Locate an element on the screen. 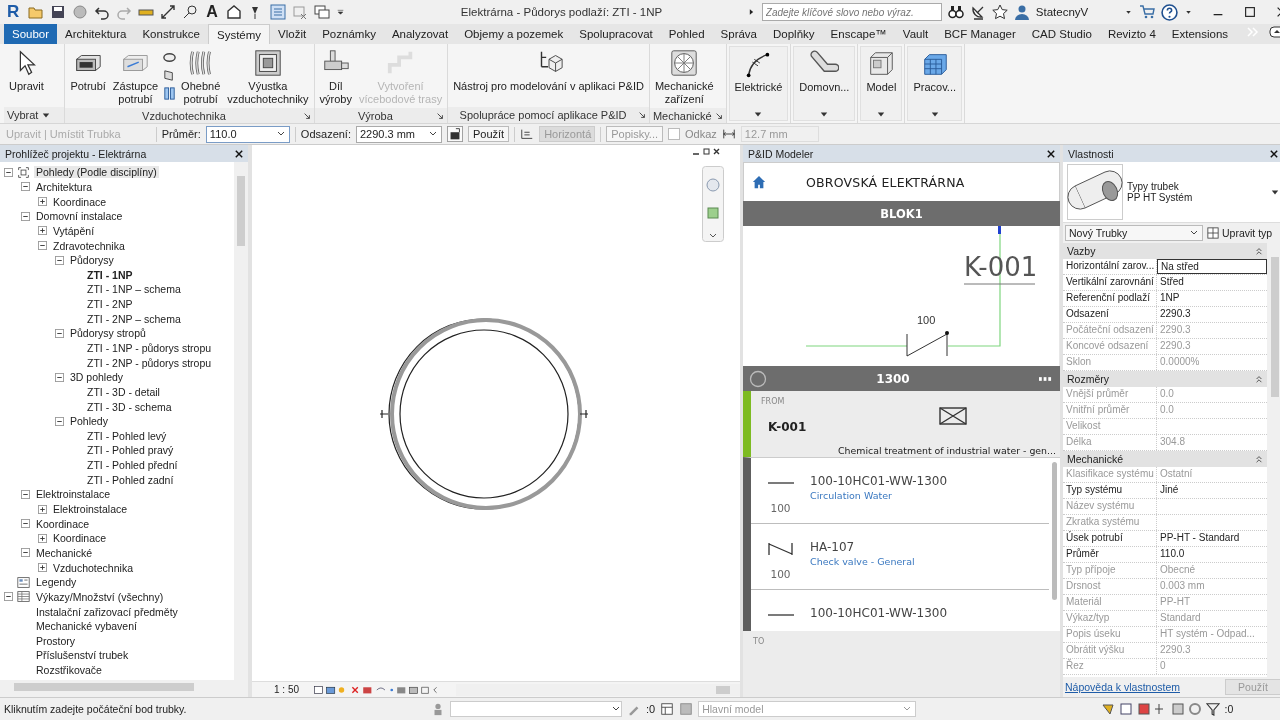 The width and height of the screenshot is (1280, 720). selection-options-icons-drawing is located at coordinates (1150, 709).